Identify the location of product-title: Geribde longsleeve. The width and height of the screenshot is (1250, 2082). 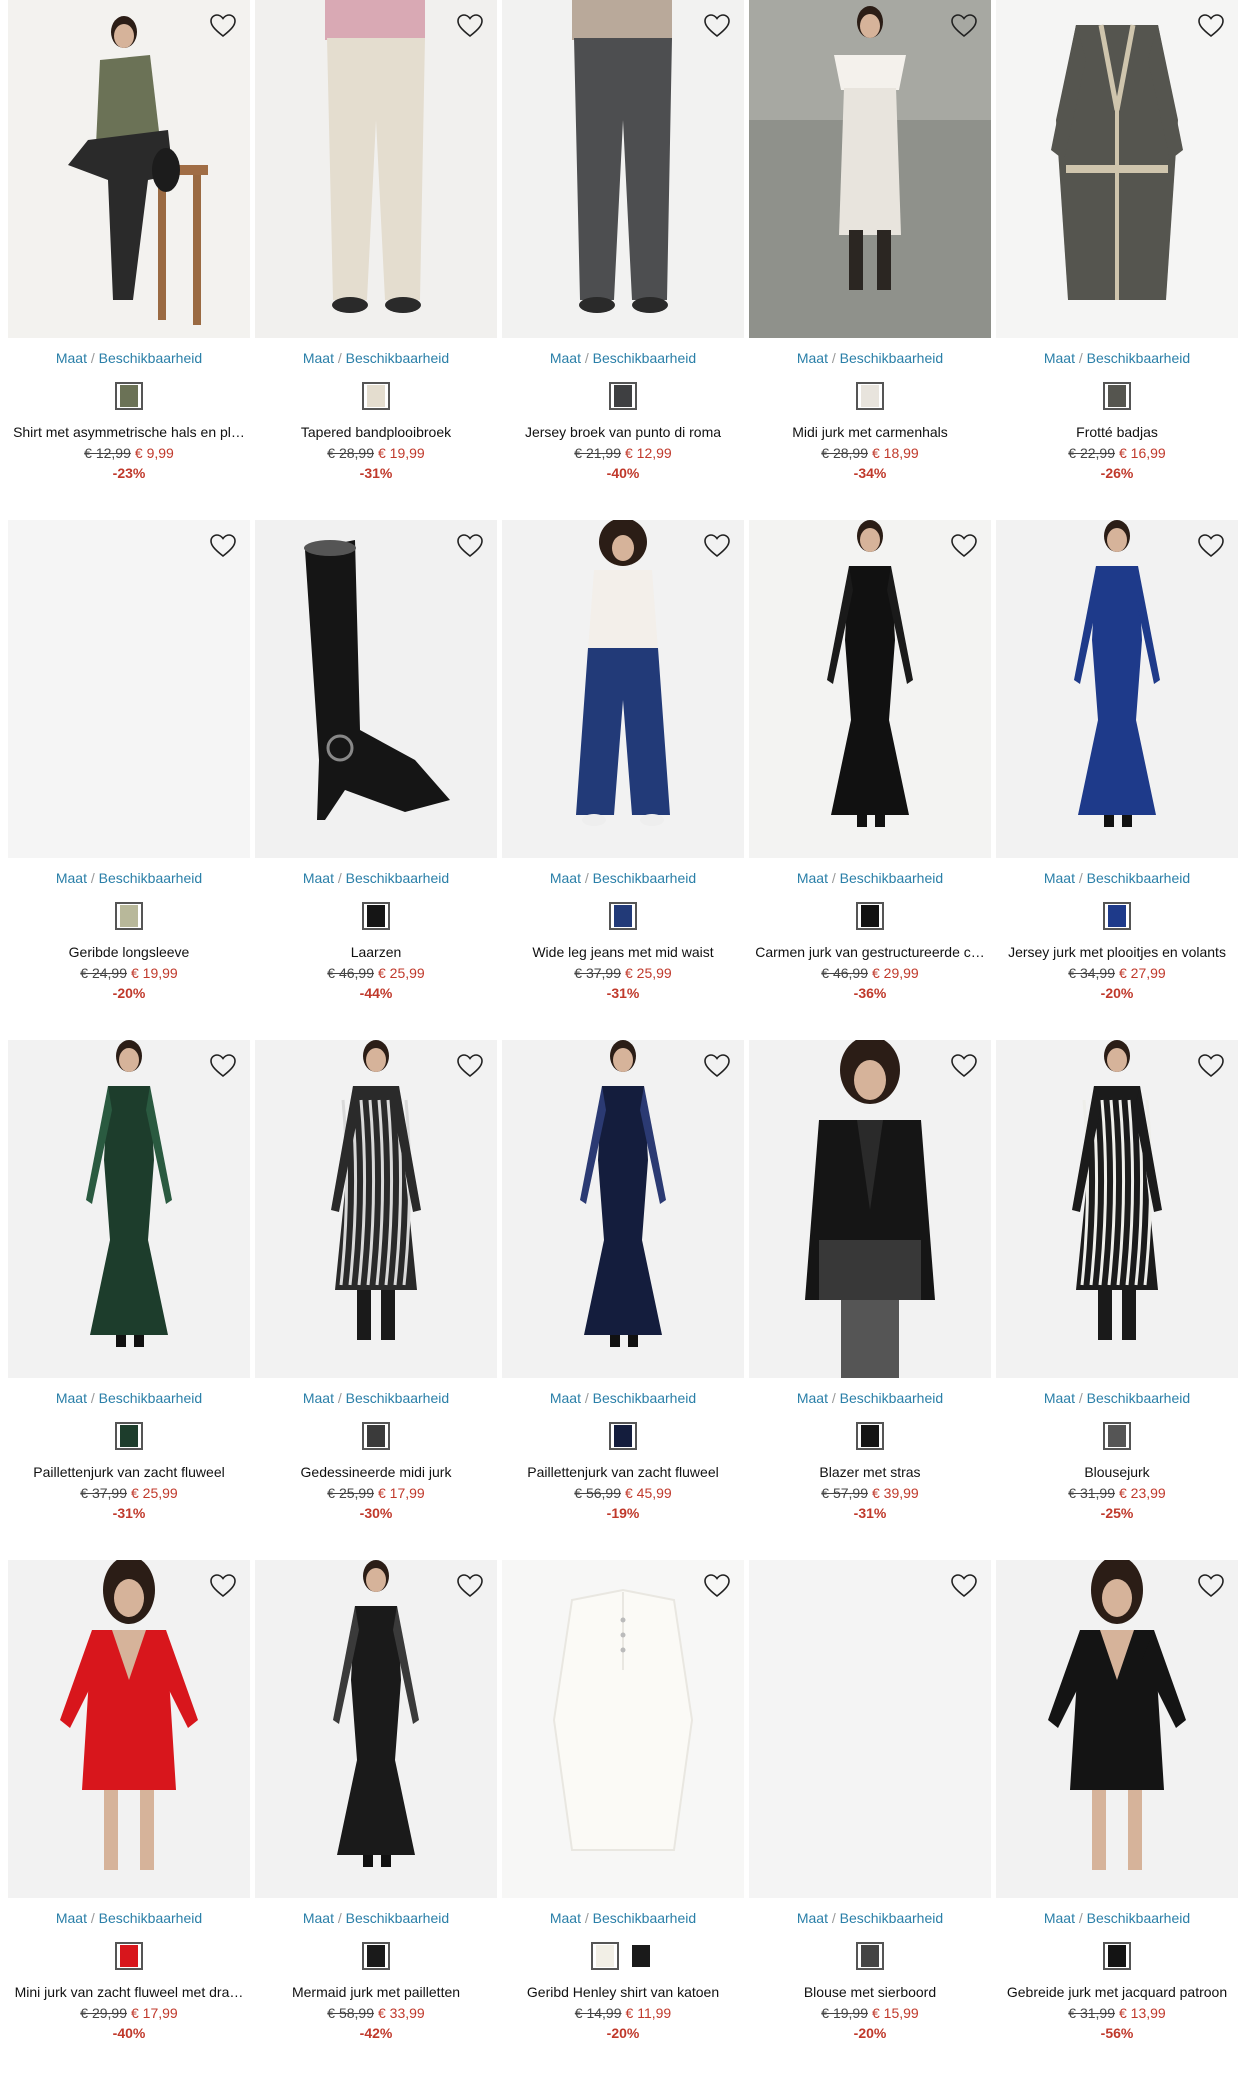
(129, 952).